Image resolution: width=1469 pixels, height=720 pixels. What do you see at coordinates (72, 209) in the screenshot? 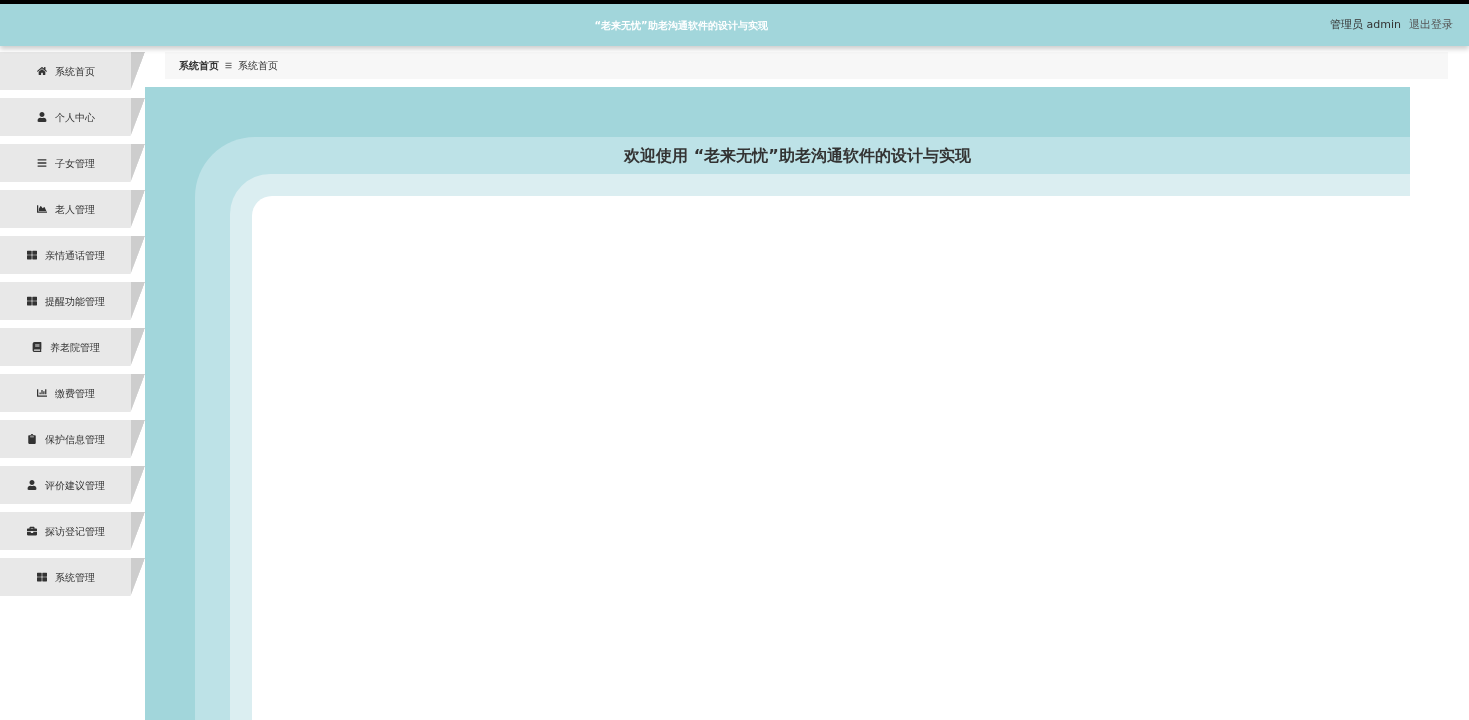
I see `sidebar-item: 老人管理` at bounding box center [72, 209].